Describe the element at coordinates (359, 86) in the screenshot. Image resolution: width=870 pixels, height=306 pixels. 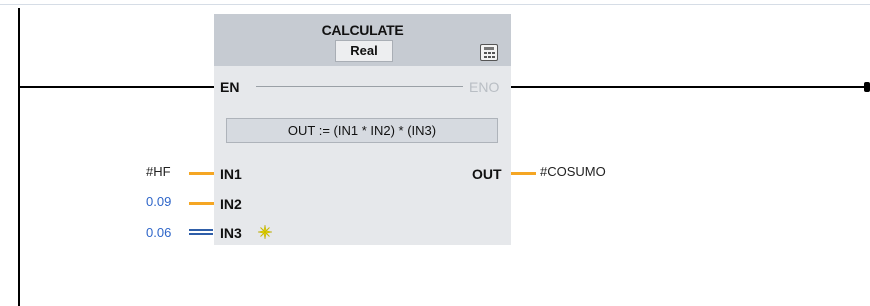
I see `en-eno-connection` at that location.